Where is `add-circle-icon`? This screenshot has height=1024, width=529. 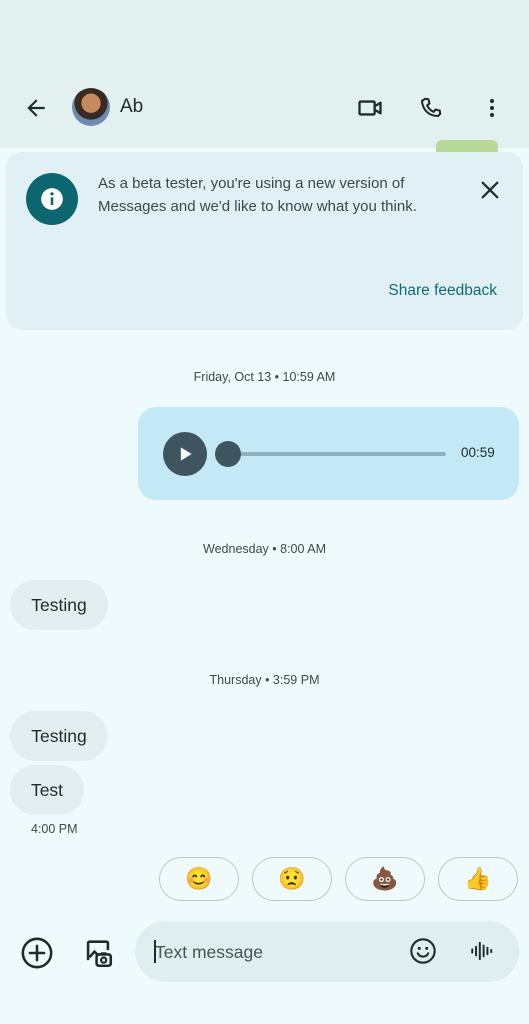 add-circle-icon is located at coordinates (37, 953).